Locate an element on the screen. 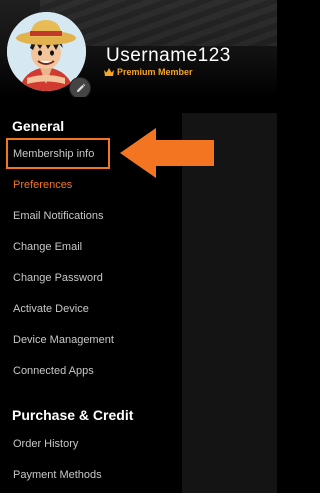  username: Username123 is located at coordinates (168, 55).